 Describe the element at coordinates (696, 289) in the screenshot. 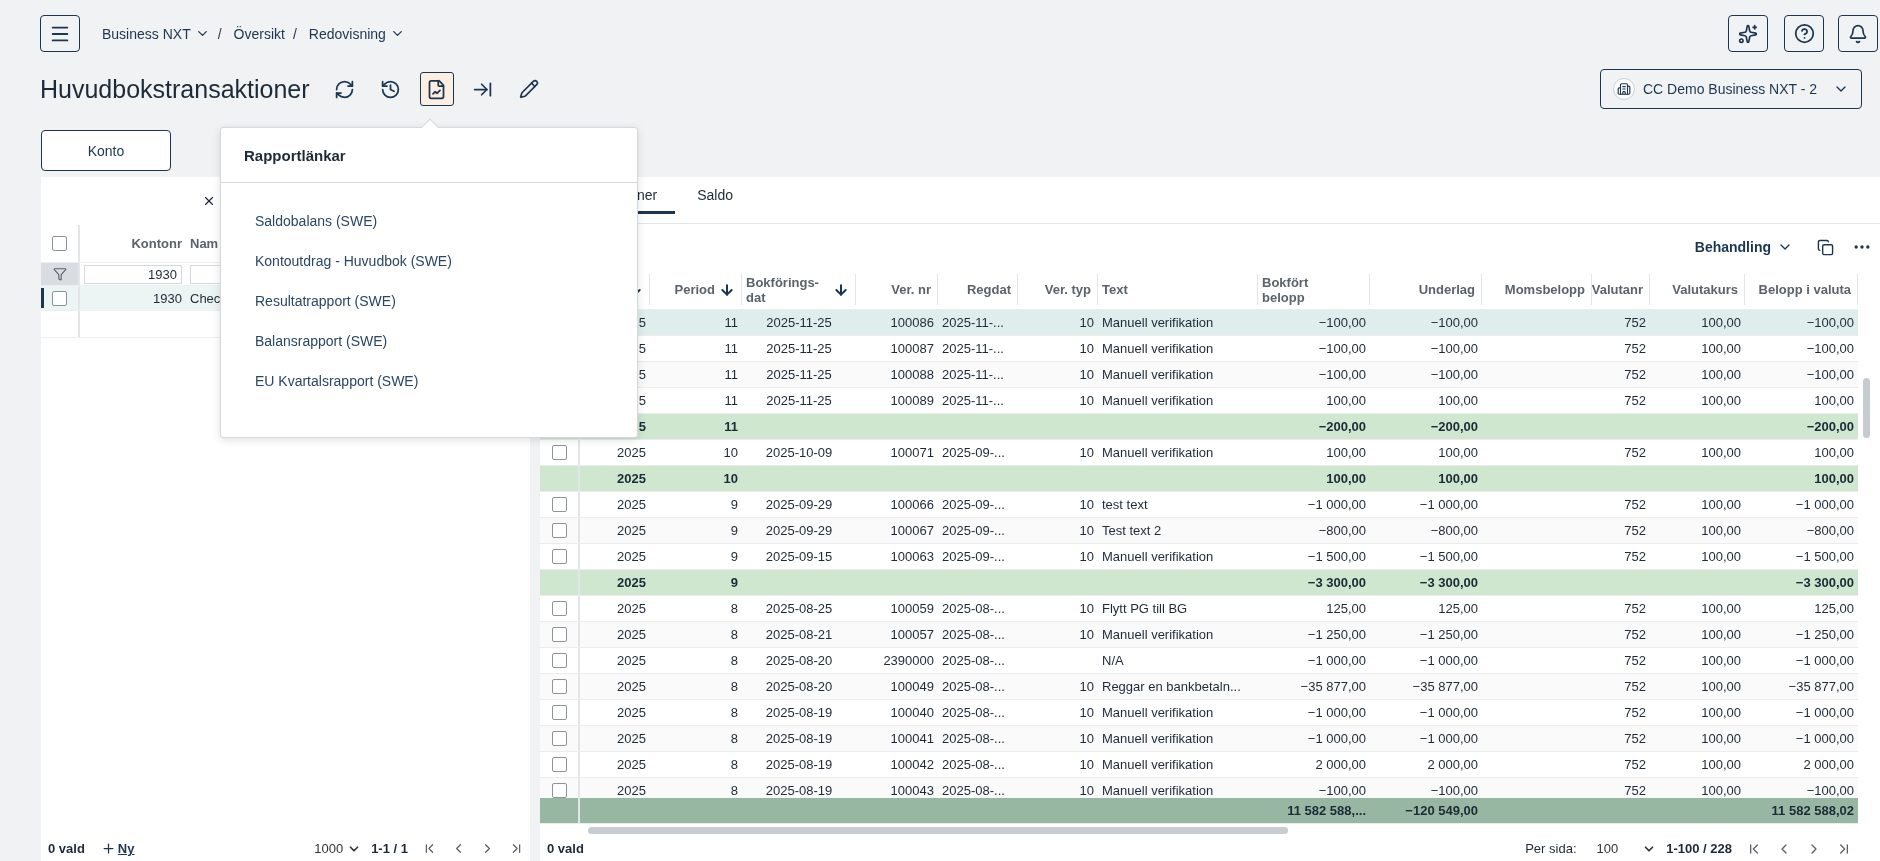

I see `column-header: Period` at that location.